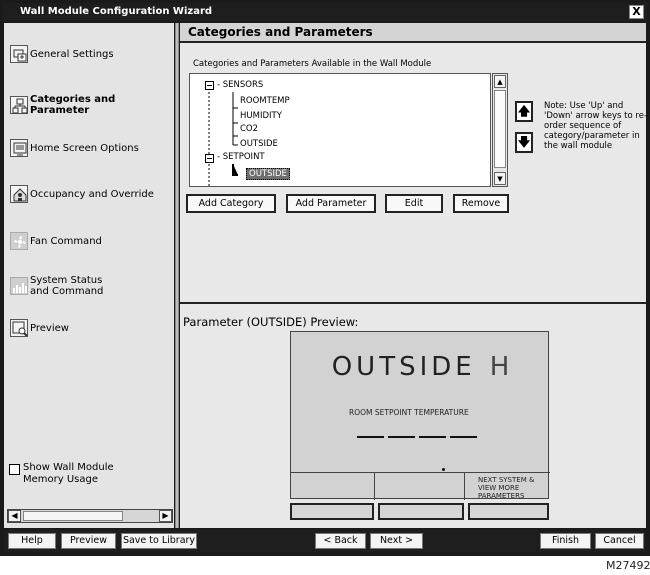  I want to click on sidebar-item-label: Home Screen Options, so click(84, 148).